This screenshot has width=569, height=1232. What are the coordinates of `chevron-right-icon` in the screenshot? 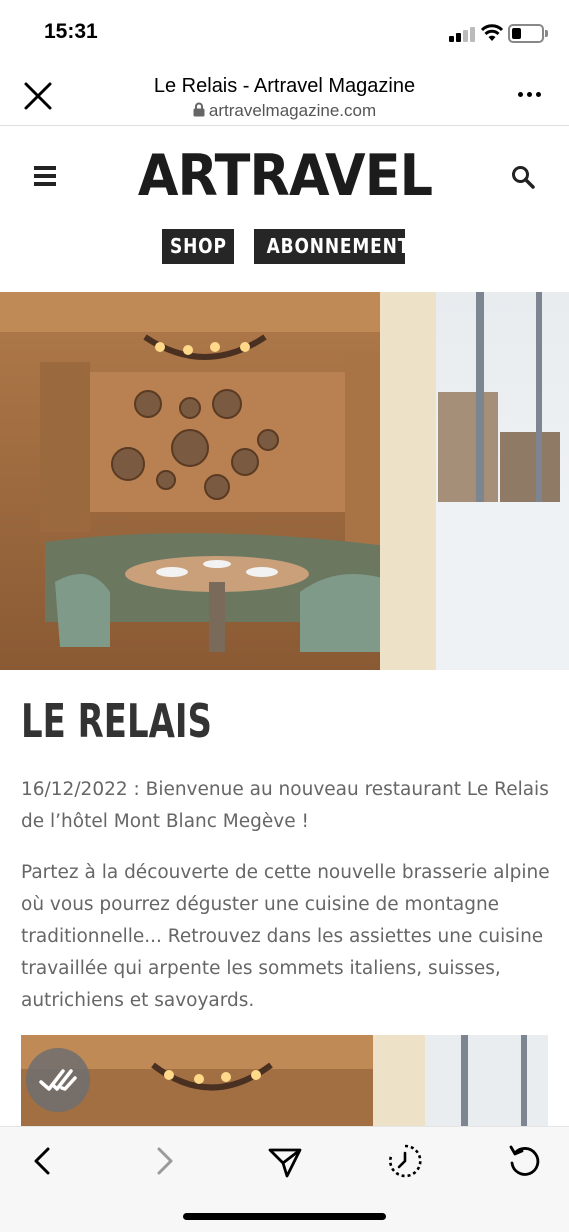 It's located at (165, 1161).